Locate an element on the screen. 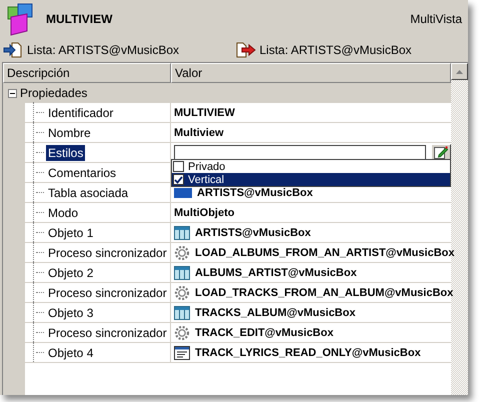 Image resolution: width=484 pixels, height=402 pixels. property-value: TRACKS_ALBUM@vMusicBox is located at coordinates (275, 312).